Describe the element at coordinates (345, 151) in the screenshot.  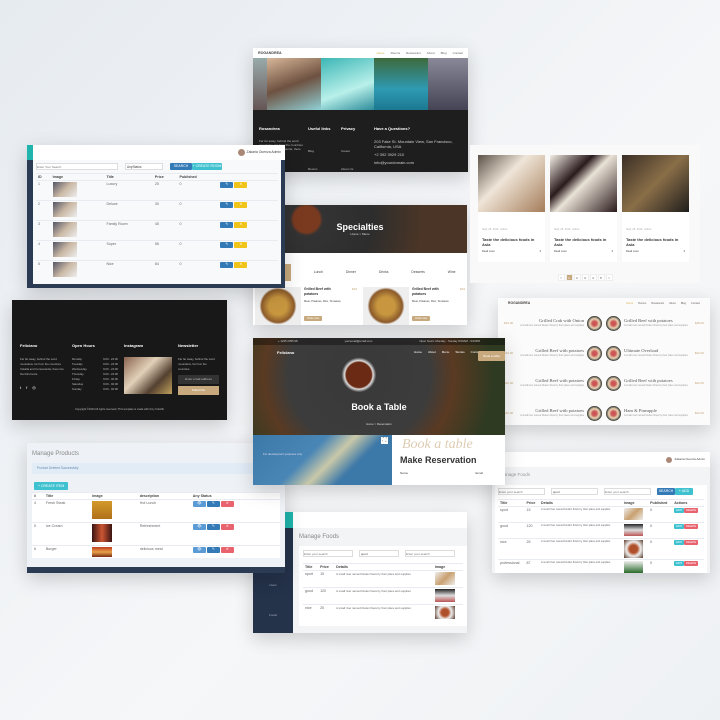
I see `footer-link: Career` at that location.